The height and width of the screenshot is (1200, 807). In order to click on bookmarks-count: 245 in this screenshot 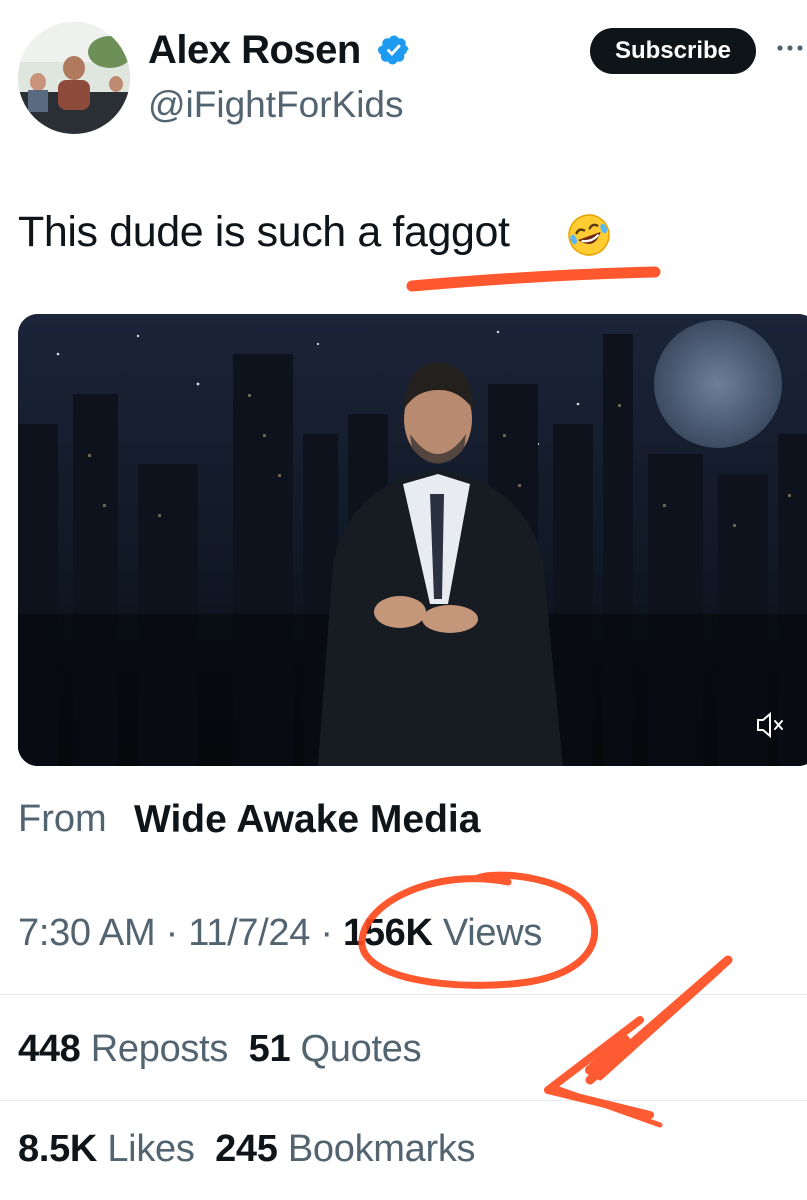, I will do `click(246, 1149)`.